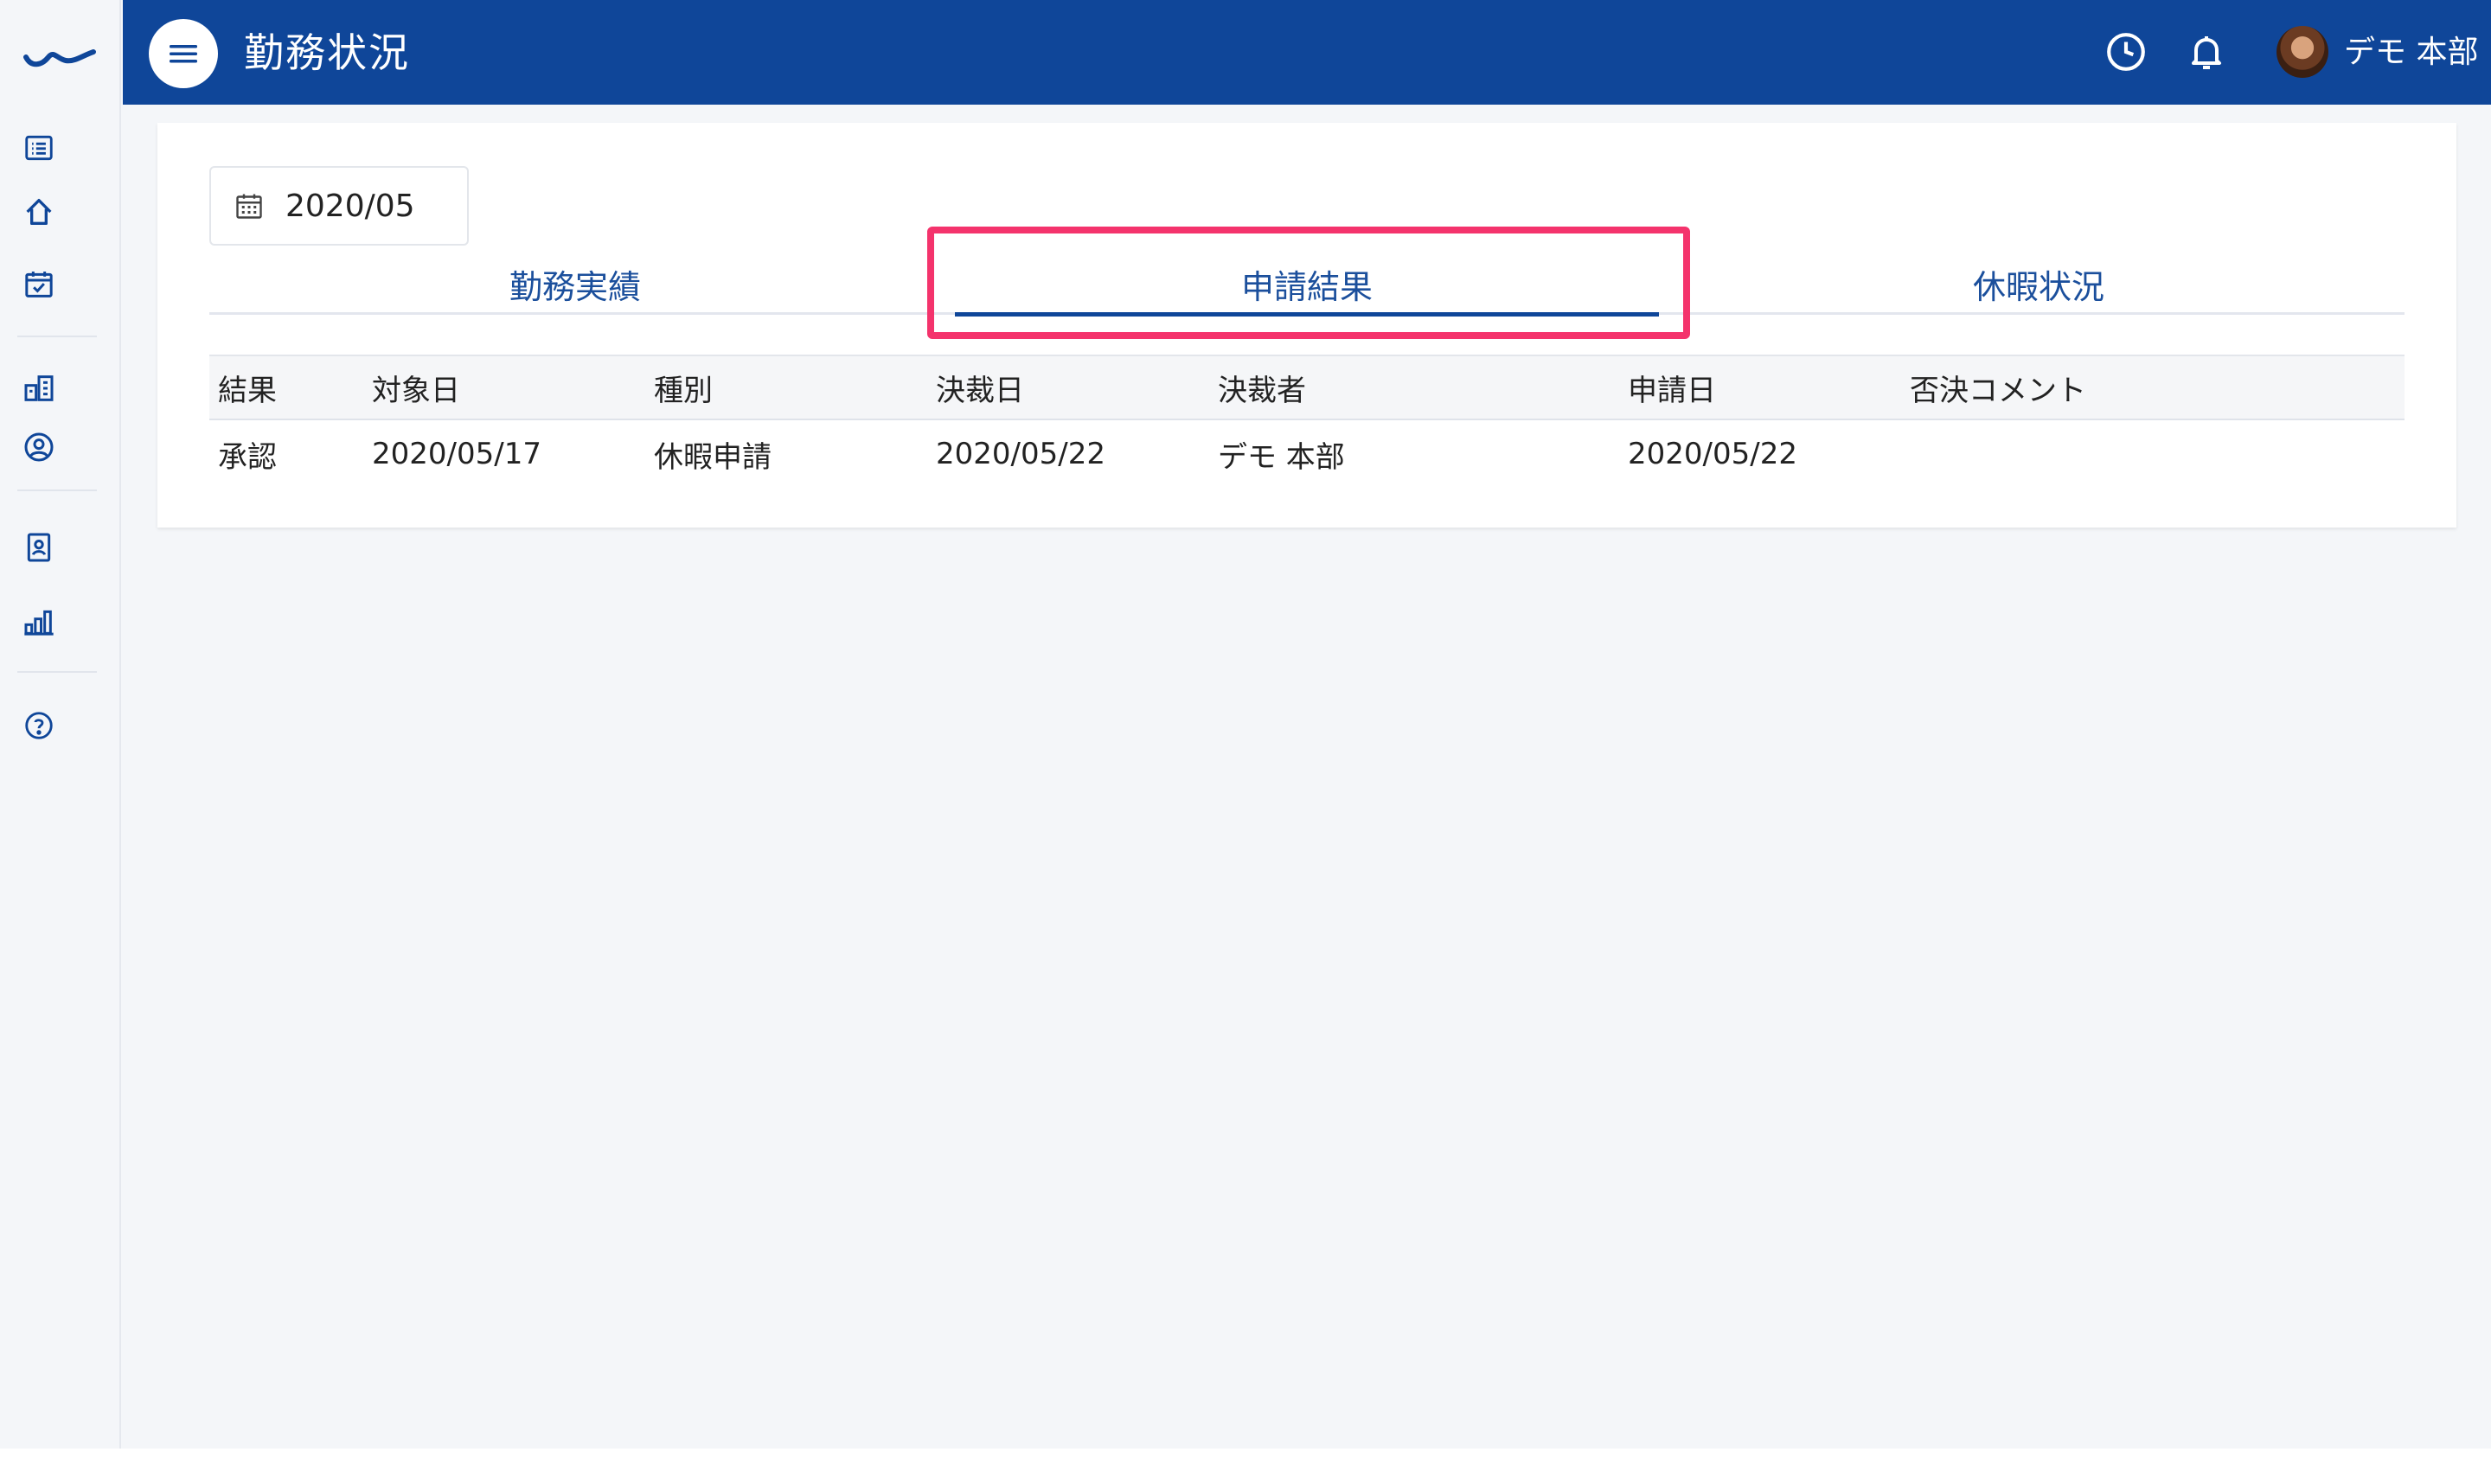  What do you see at coordinates (39, 726) in the screenshot?
I see `help-icon` at bounding box center [39, 726].